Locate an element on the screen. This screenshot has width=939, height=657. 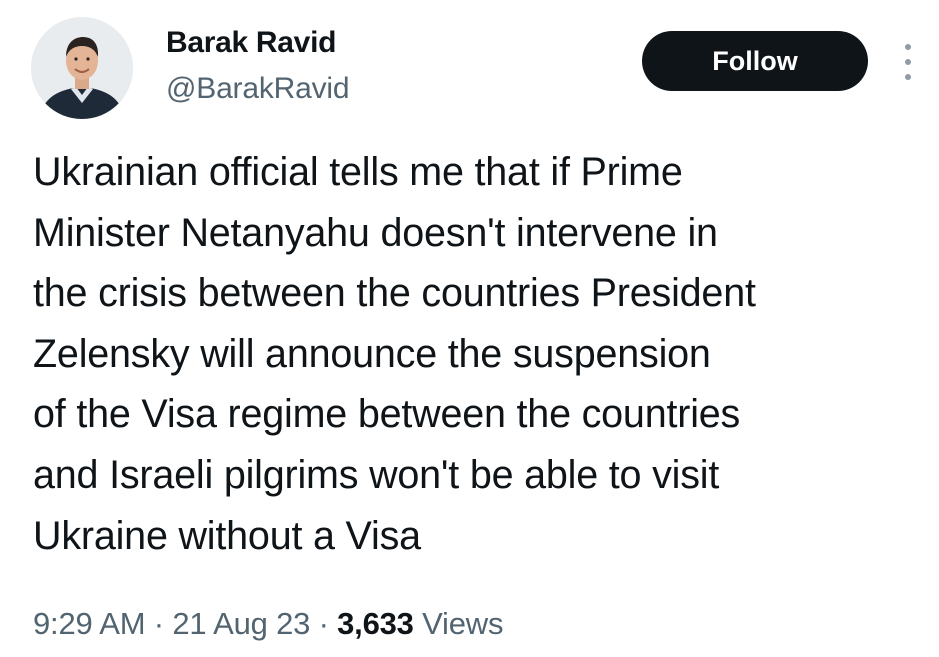
author-name: Barak Ravid is located at coordinates (251, 43).